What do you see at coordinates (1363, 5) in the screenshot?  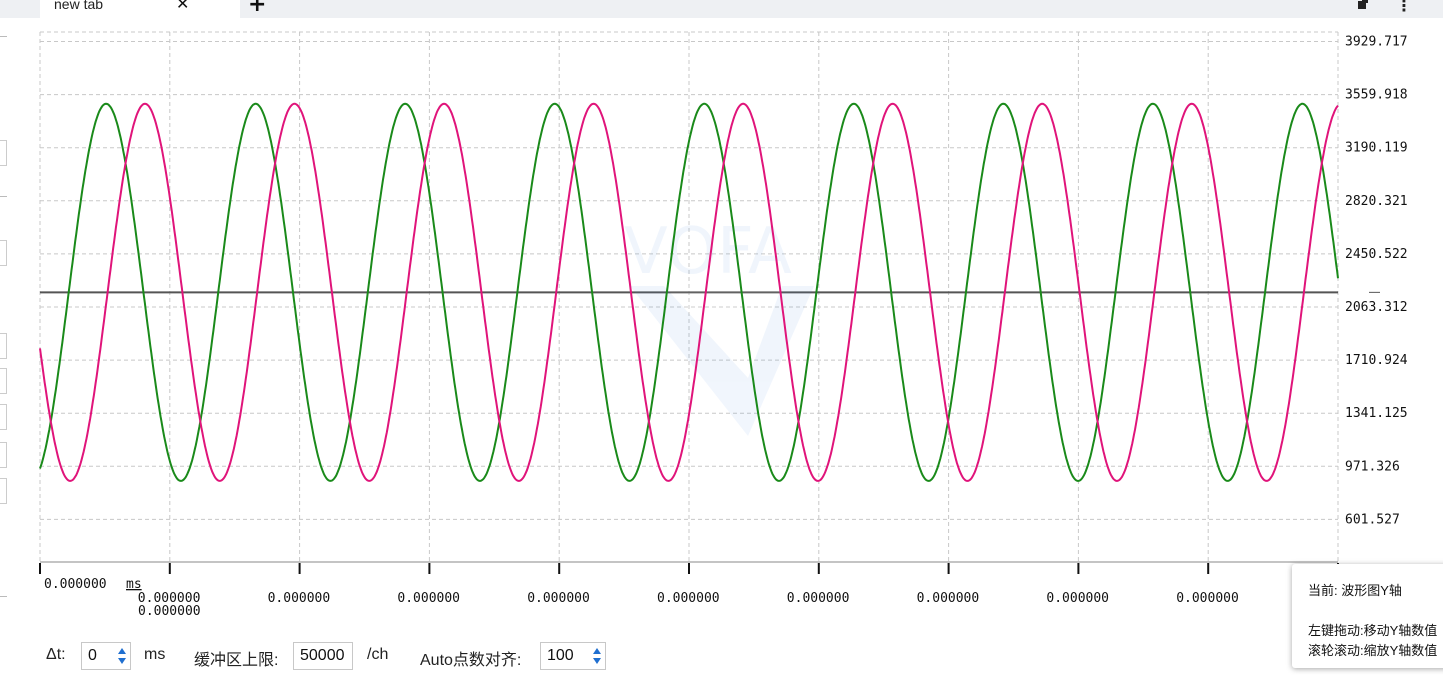 I see `extension-icon` at bounding box center [1363, 5].